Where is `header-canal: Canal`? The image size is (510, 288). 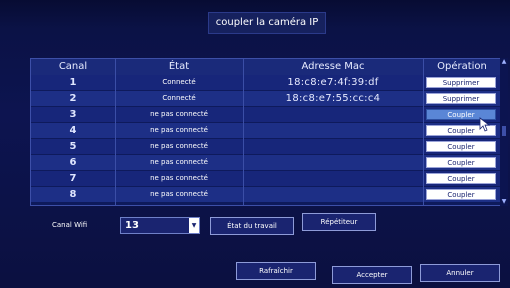
header-canal: Canal is located at coordinates (73, 66).